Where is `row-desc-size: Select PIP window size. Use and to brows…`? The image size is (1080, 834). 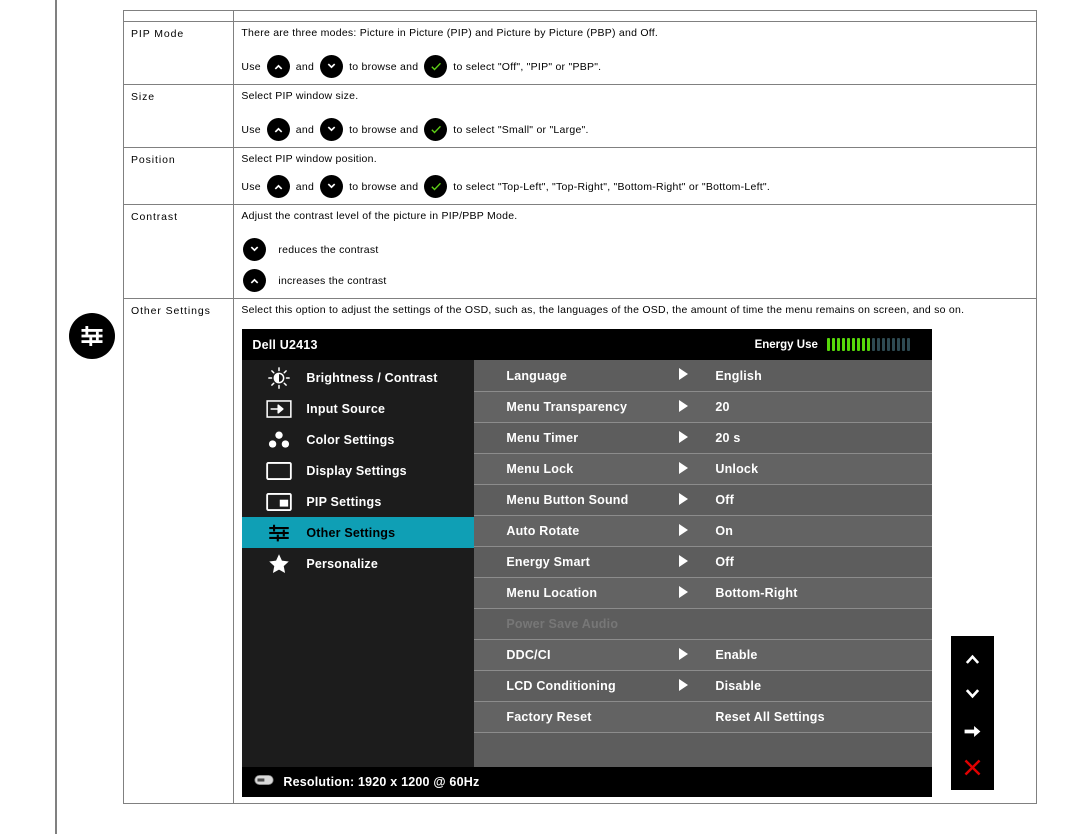 row-desc-size: Select PIP window size. Use and to brows… is located at coordinates (635, 116).